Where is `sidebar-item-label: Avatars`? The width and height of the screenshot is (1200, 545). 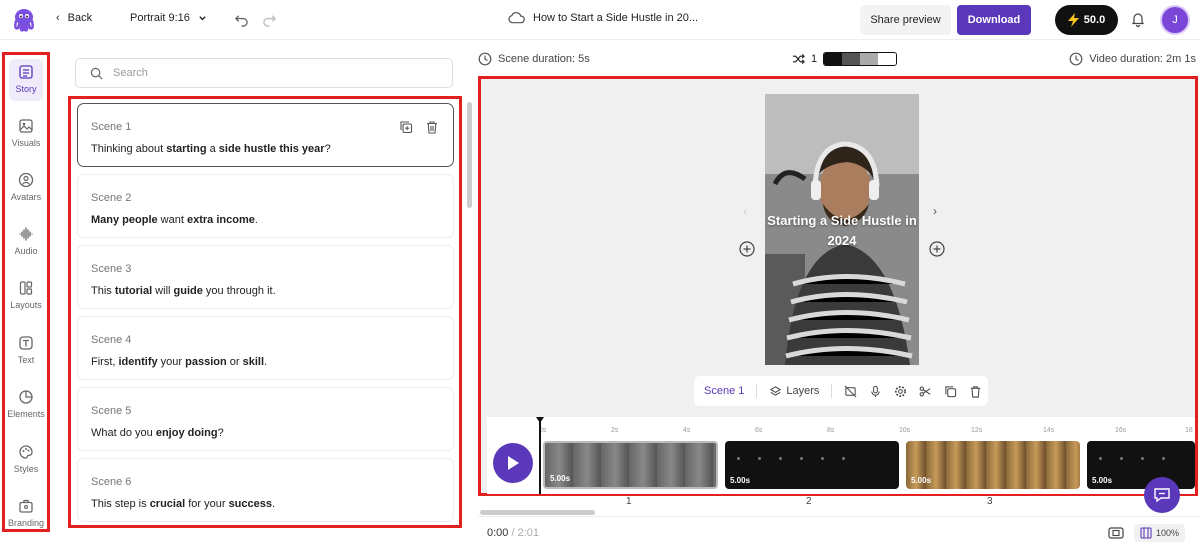 sidebar-item-label: Avatars is located at coordinates (26, 197).